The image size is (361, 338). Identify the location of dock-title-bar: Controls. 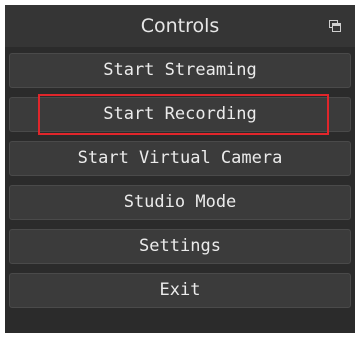
(180, 26).